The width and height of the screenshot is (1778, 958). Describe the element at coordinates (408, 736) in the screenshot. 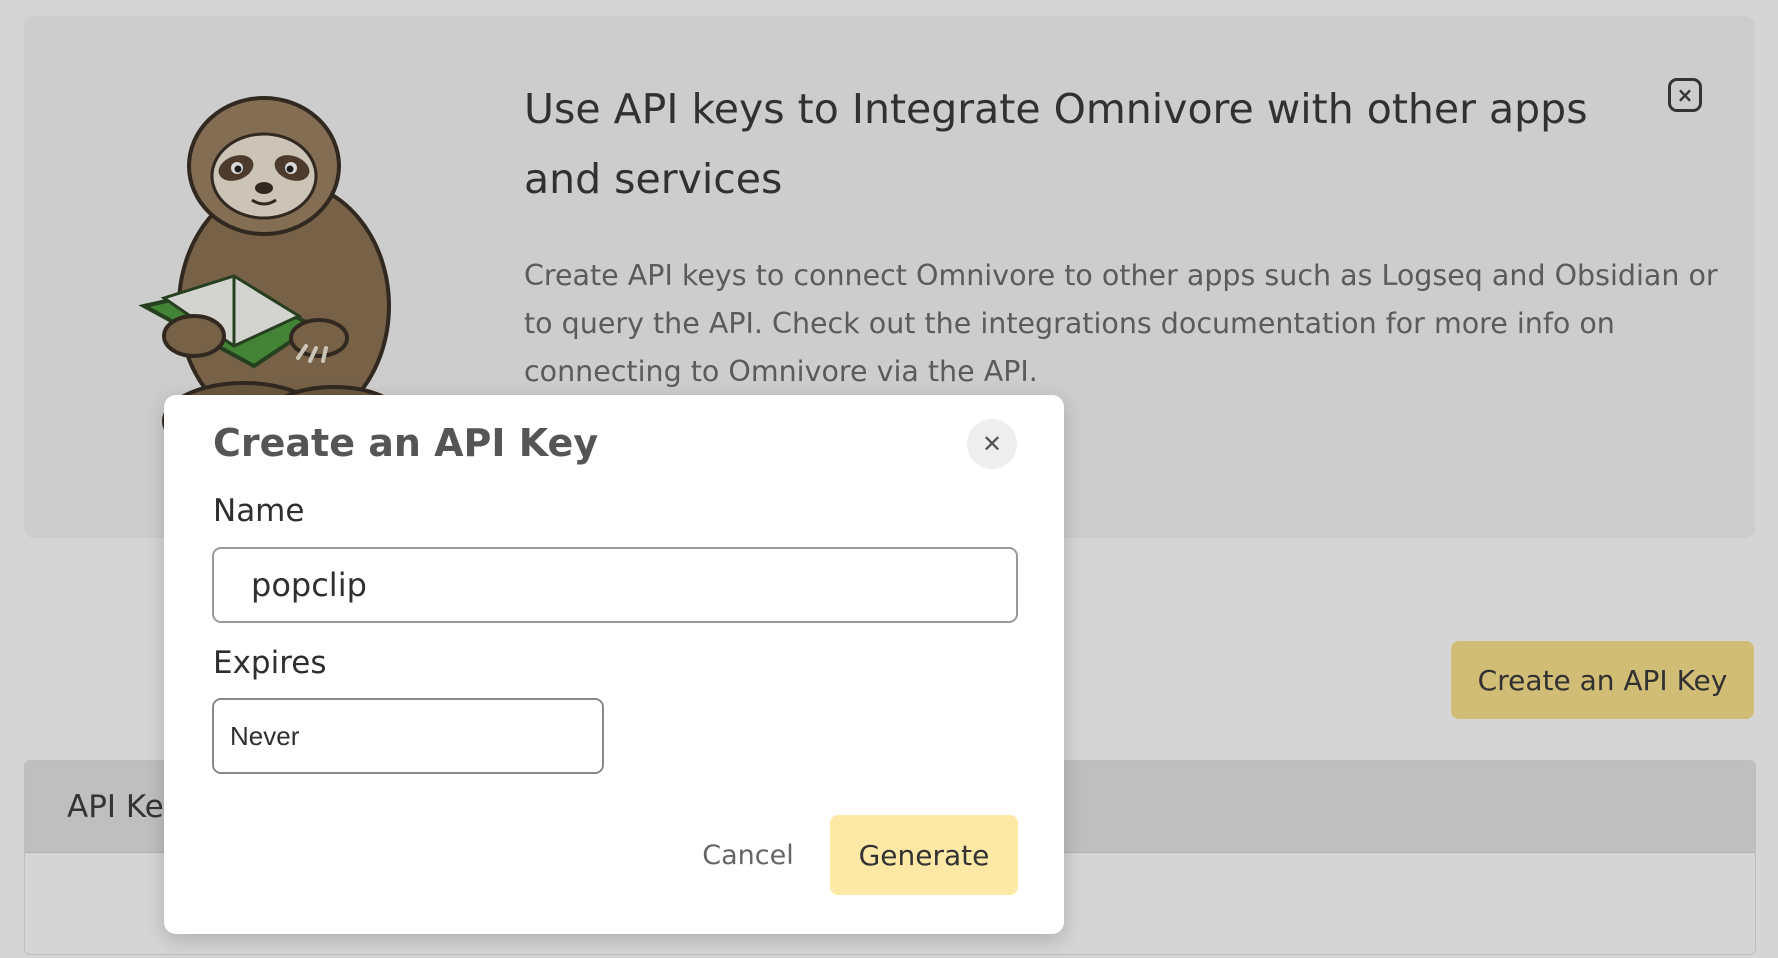

I see `expires-select: Never` at that location.